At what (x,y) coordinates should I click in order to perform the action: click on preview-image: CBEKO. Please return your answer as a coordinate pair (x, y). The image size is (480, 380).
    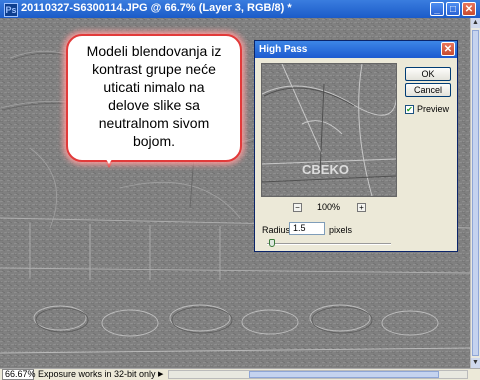
    Looking at the image, I should click on (329, 130).